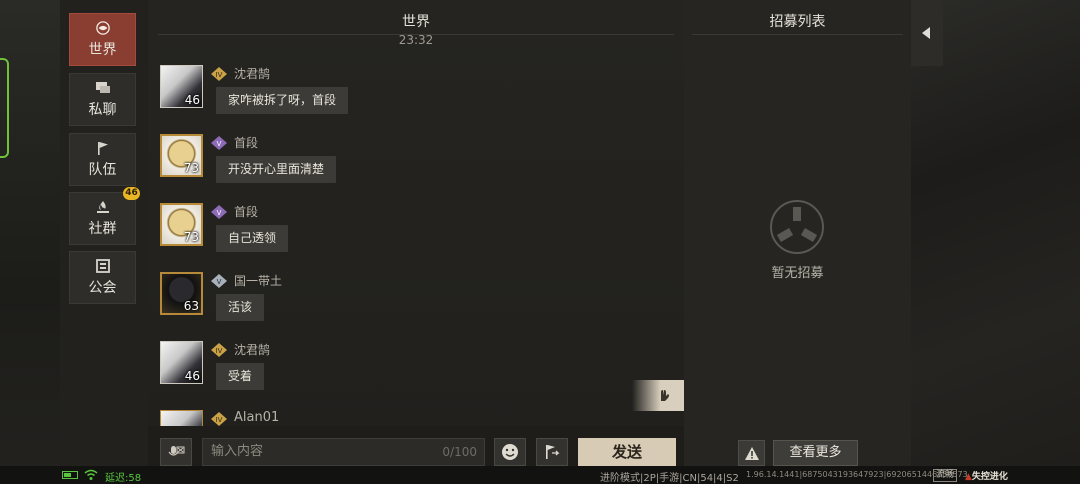 The height and width of the screenshot is (484, 1080). I want to click on flag-icon, so click(102, 148).